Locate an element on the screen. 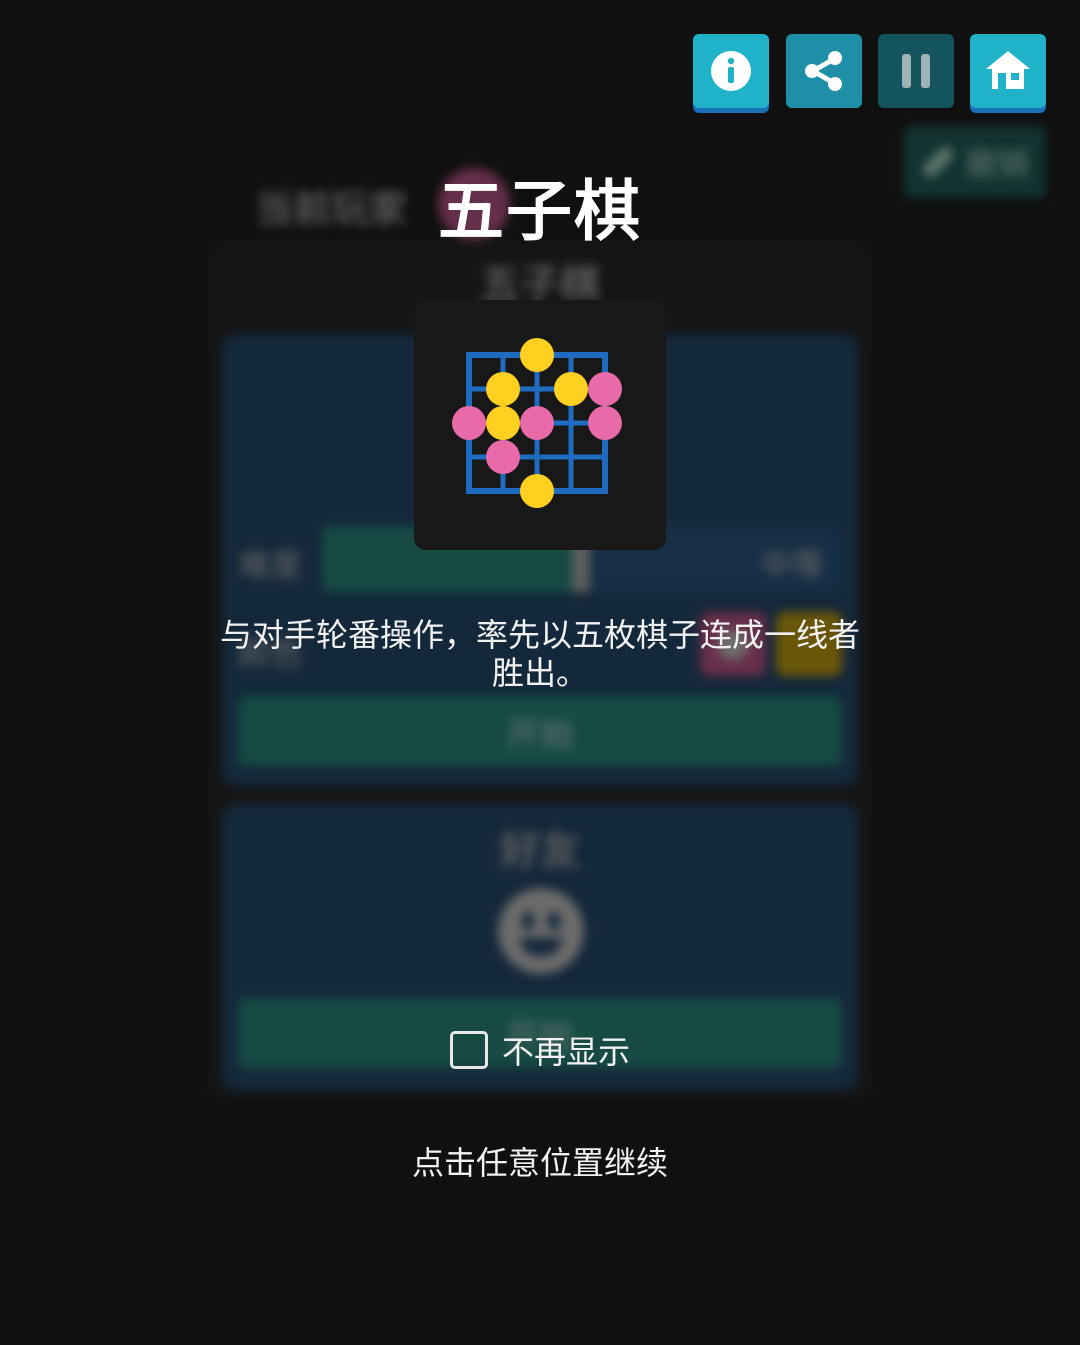  info-button is located at coordinates (731, 71).